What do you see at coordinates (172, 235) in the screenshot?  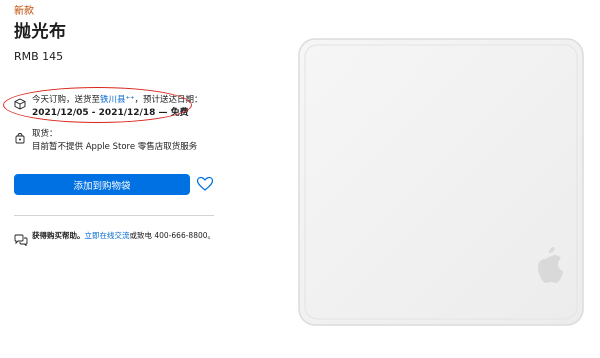 I see `help-tail: 或致电 400-666-8800。` at bounding box center [172, 235].